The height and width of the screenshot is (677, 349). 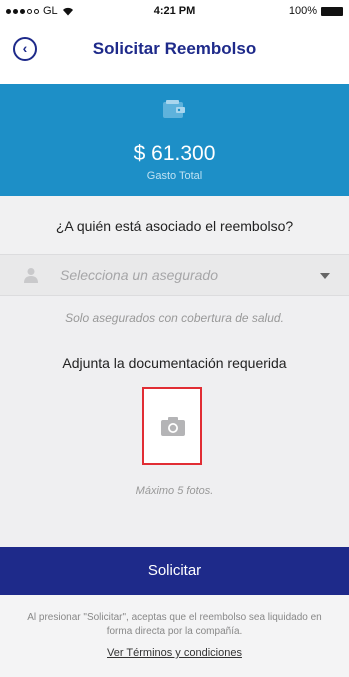 What do you see at coordinates (31, 275) in the screenshot?
I see `user-icon` at bounding box center [31, 275].